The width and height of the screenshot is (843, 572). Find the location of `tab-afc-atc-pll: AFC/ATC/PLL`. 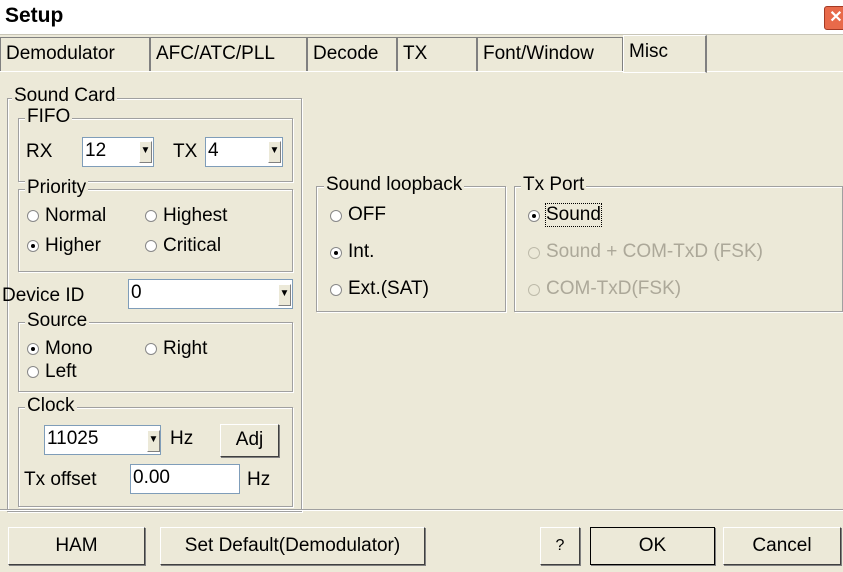

tab-afc-atc-pll: AFC/ATC/PLL is located at coordinates (228, 54).